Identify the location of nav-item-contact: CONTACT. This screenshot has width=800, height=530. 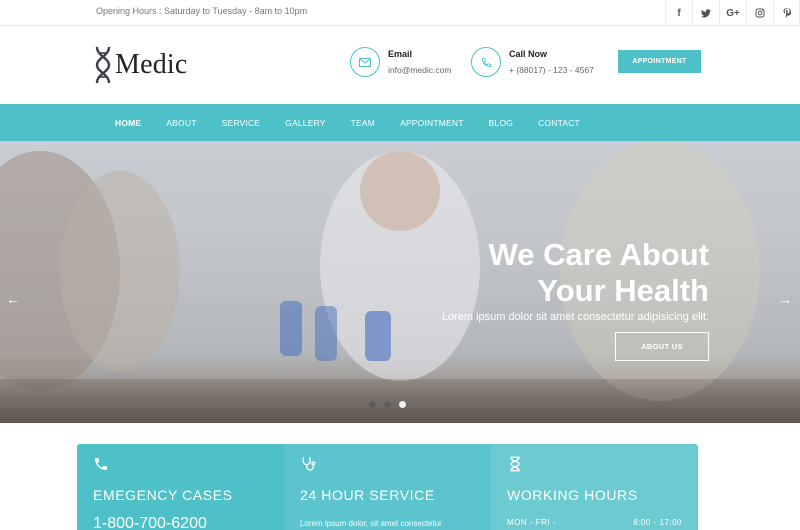
(559, 123).